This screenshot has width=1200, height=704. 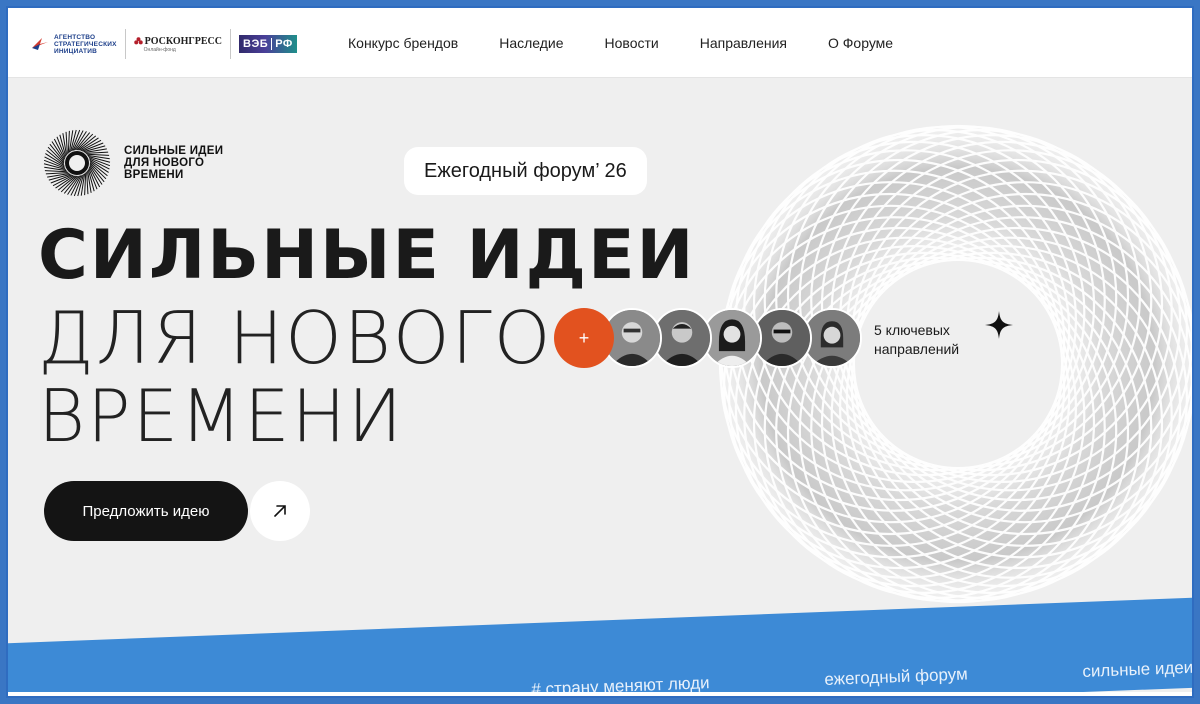 What do you see at coordinates (40, 44) in the screenshot?
I see `asi-logo-icon` at bounding box center [40, 44].